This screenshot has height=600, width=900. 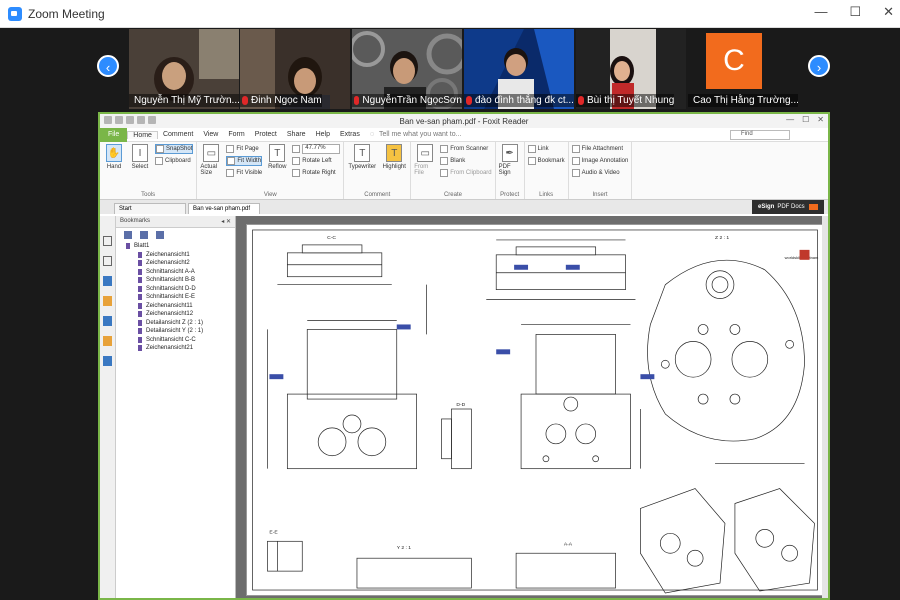 What do you see at coordinates (107, 301) in the screenshot?
I see `attachments-icon` at bounding box center [107, 301].